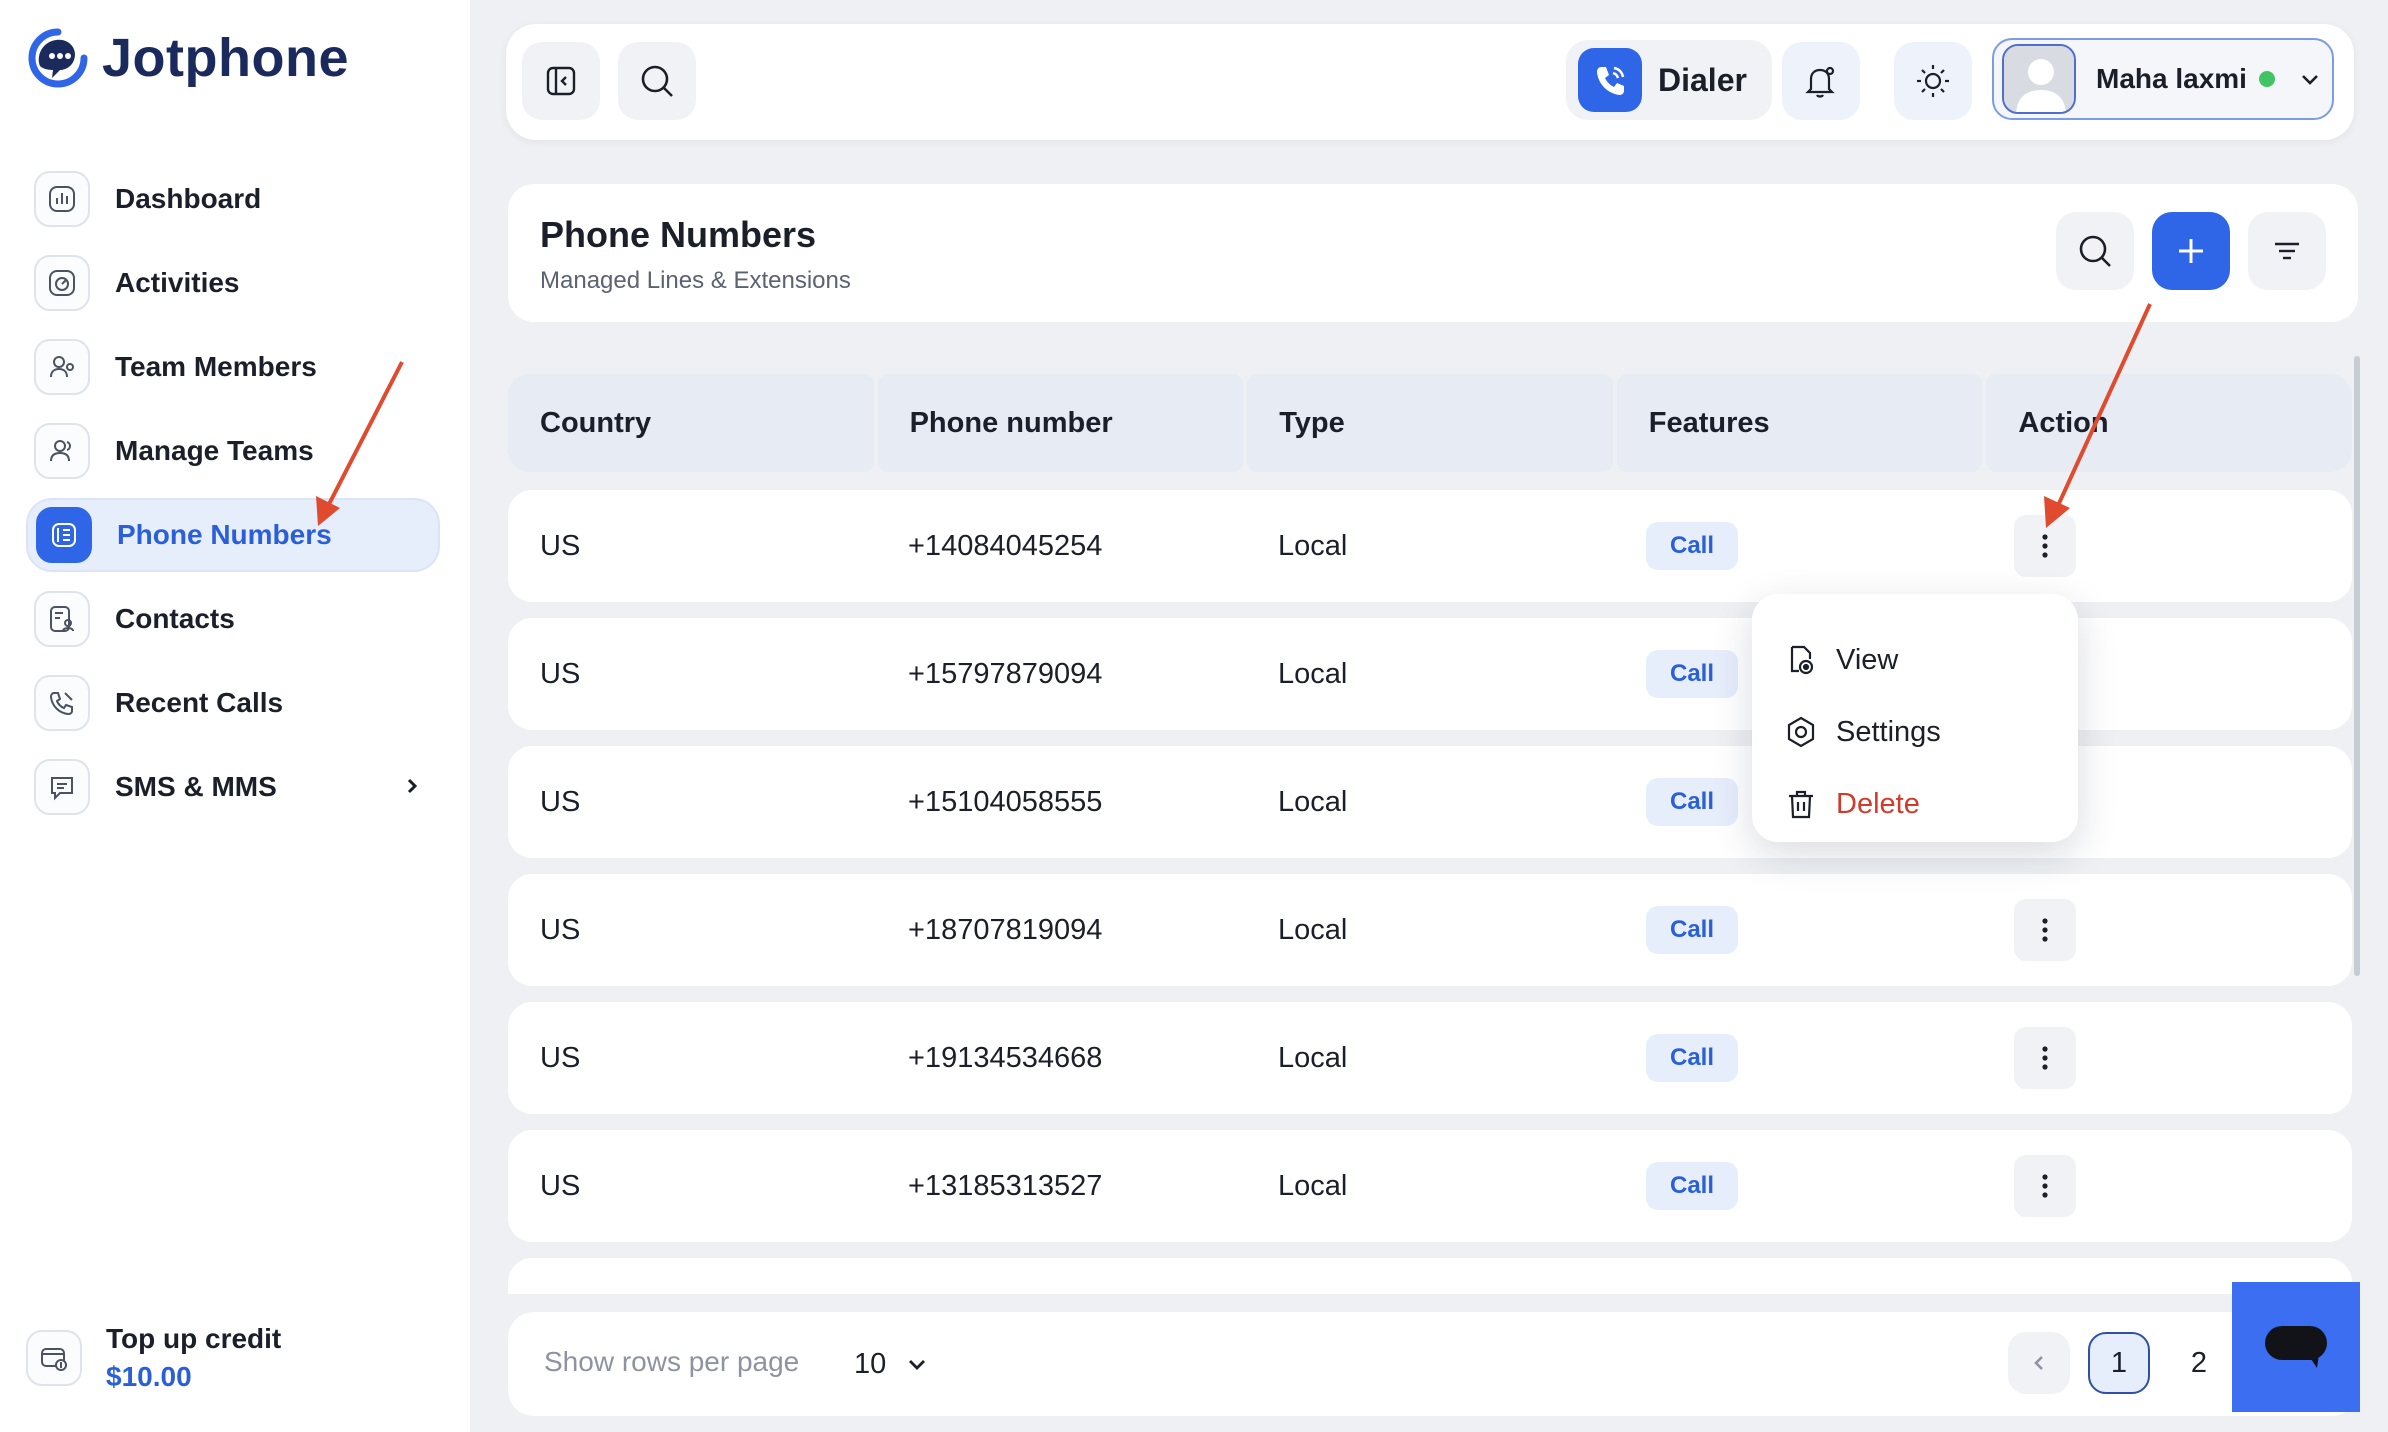 The width and height of the screenshot is (2388, 1432). I want to click on rows-per-page-label: Show rows per page, so click(672, 1361).